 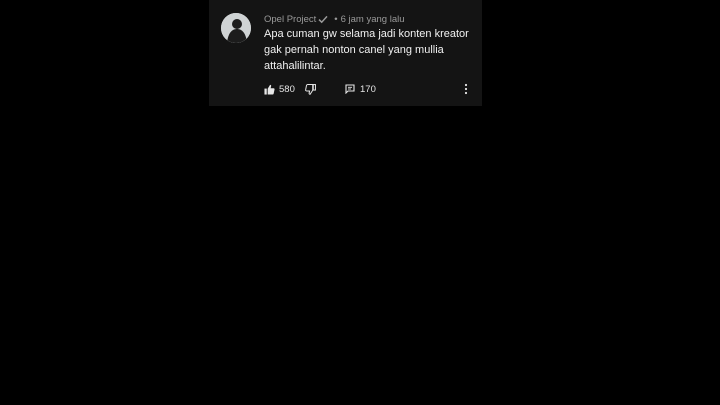 I want to click on comment-actions: 580 170, so click(x=370, y=89).